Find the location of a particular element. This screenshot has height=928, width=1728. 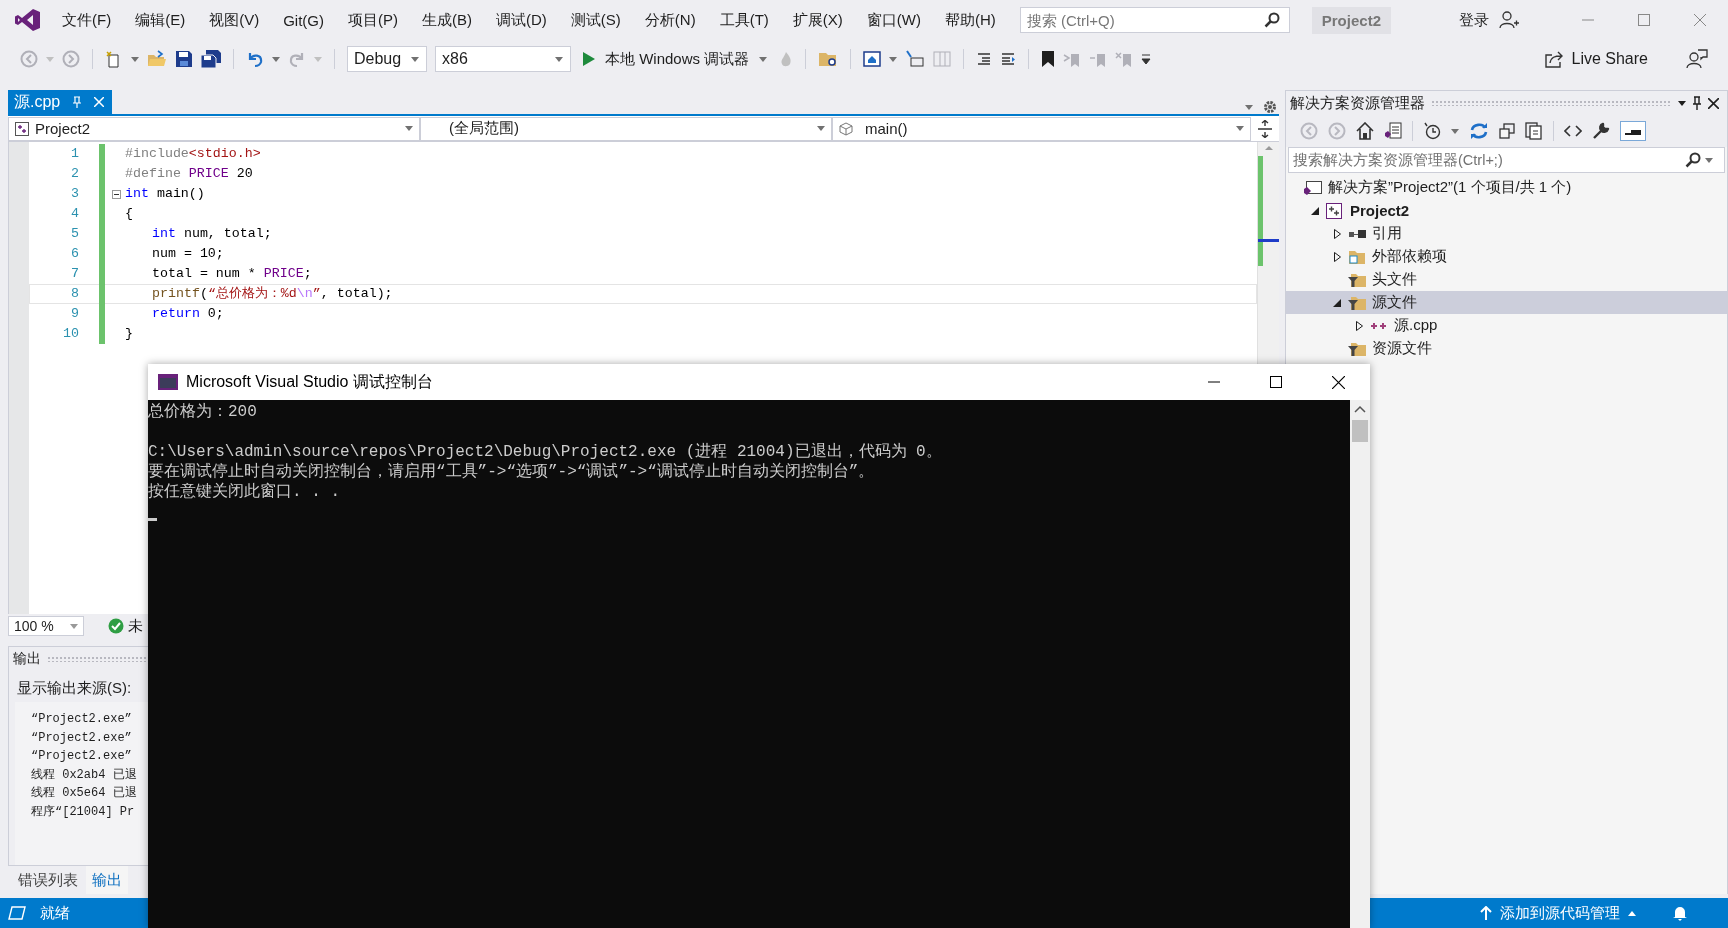

cube-icon is located at coordinates (846, 128).